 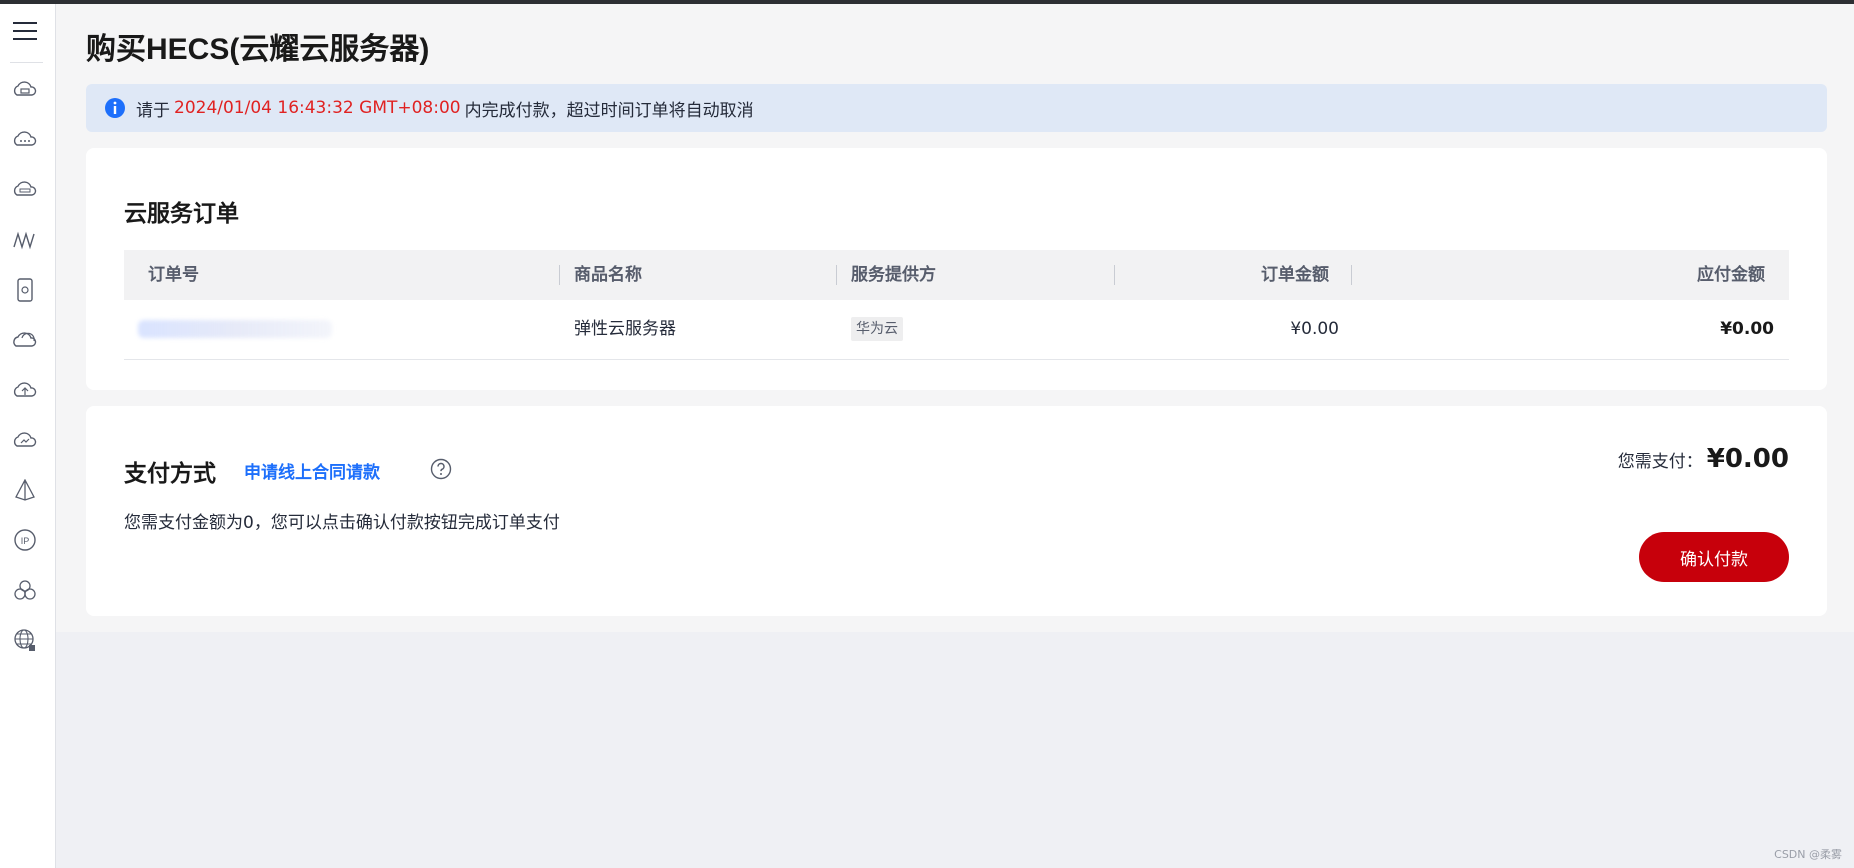 I want to click on column-order-id: 订单号, so click(x=173, y=275).